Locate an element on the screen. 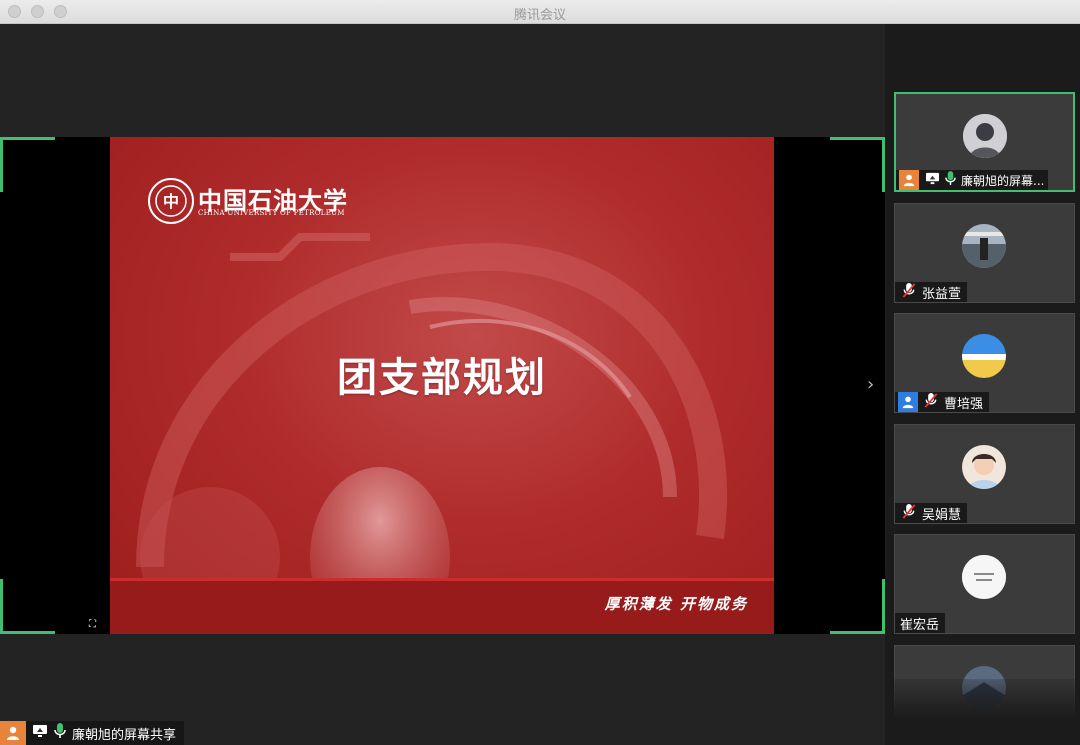 This screenshot has width=1080, height=745. participant-name: 曹培强 is located at coordinates (964, 404).